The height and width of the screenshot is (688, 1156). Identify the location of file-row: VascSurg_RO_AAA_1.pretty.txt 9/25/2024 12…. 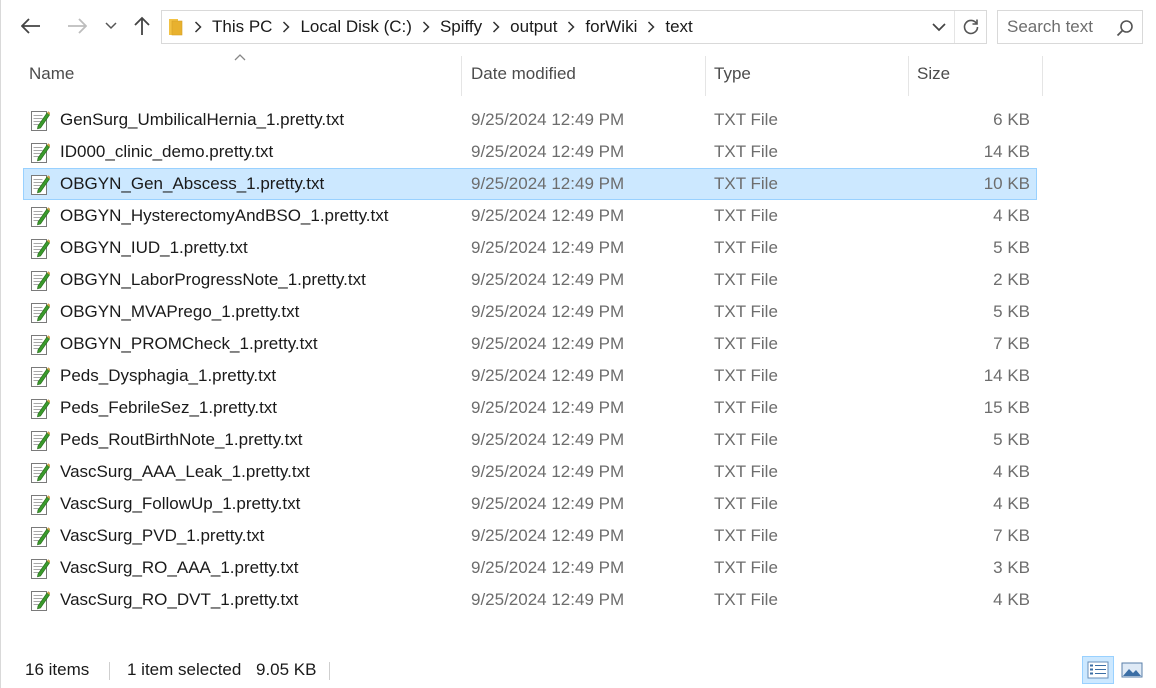
(530, 568).